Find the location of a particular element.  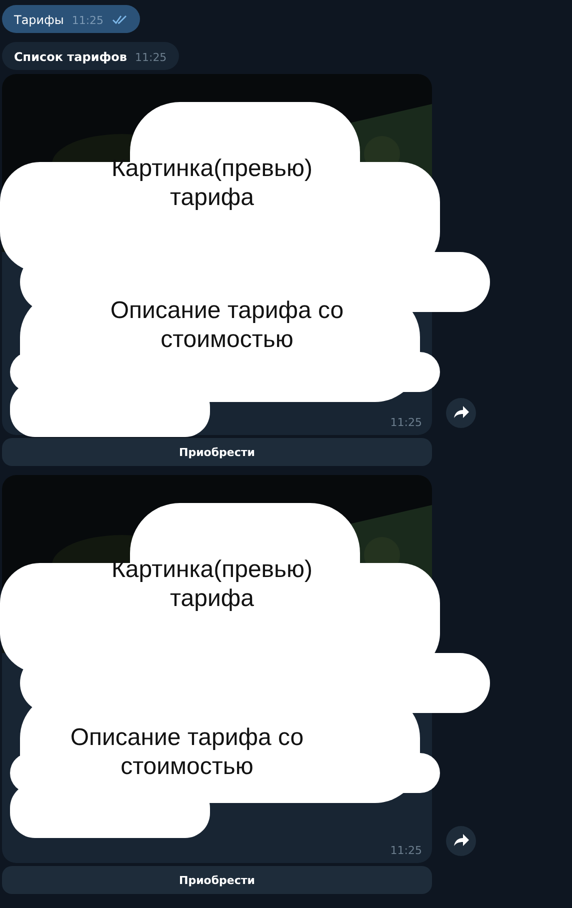

message-text: Тарифы is located at coordinates (39, 20).